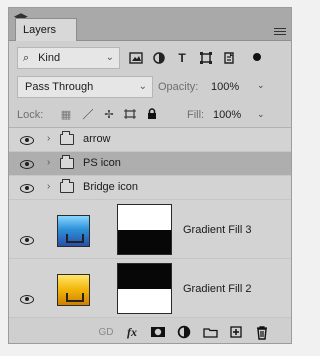  What do you see at coordinates (66, 114) in the screenshot?
I see `lock-transparent-icon: ▦` at bounding box center [66, 114].